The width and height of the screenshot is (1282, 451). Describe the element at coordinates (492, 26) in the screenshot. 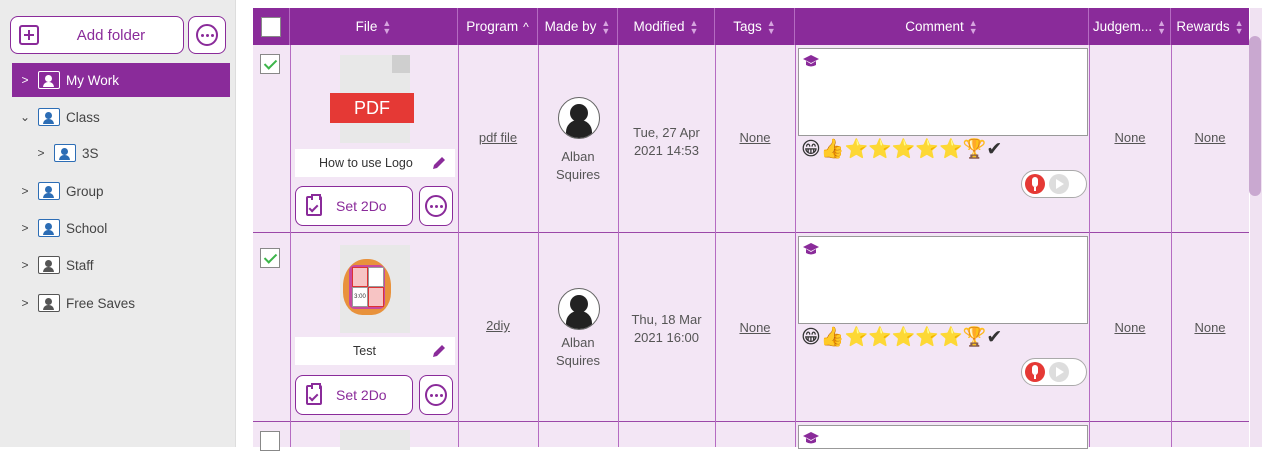

I see `col-program-label: Program` at that location.